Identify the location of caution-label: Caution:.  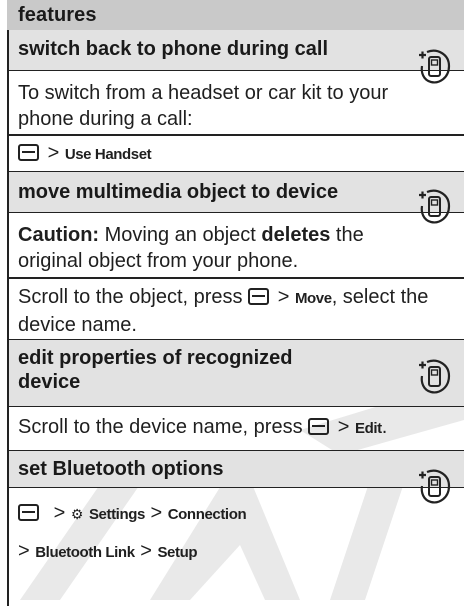
(59, 235).